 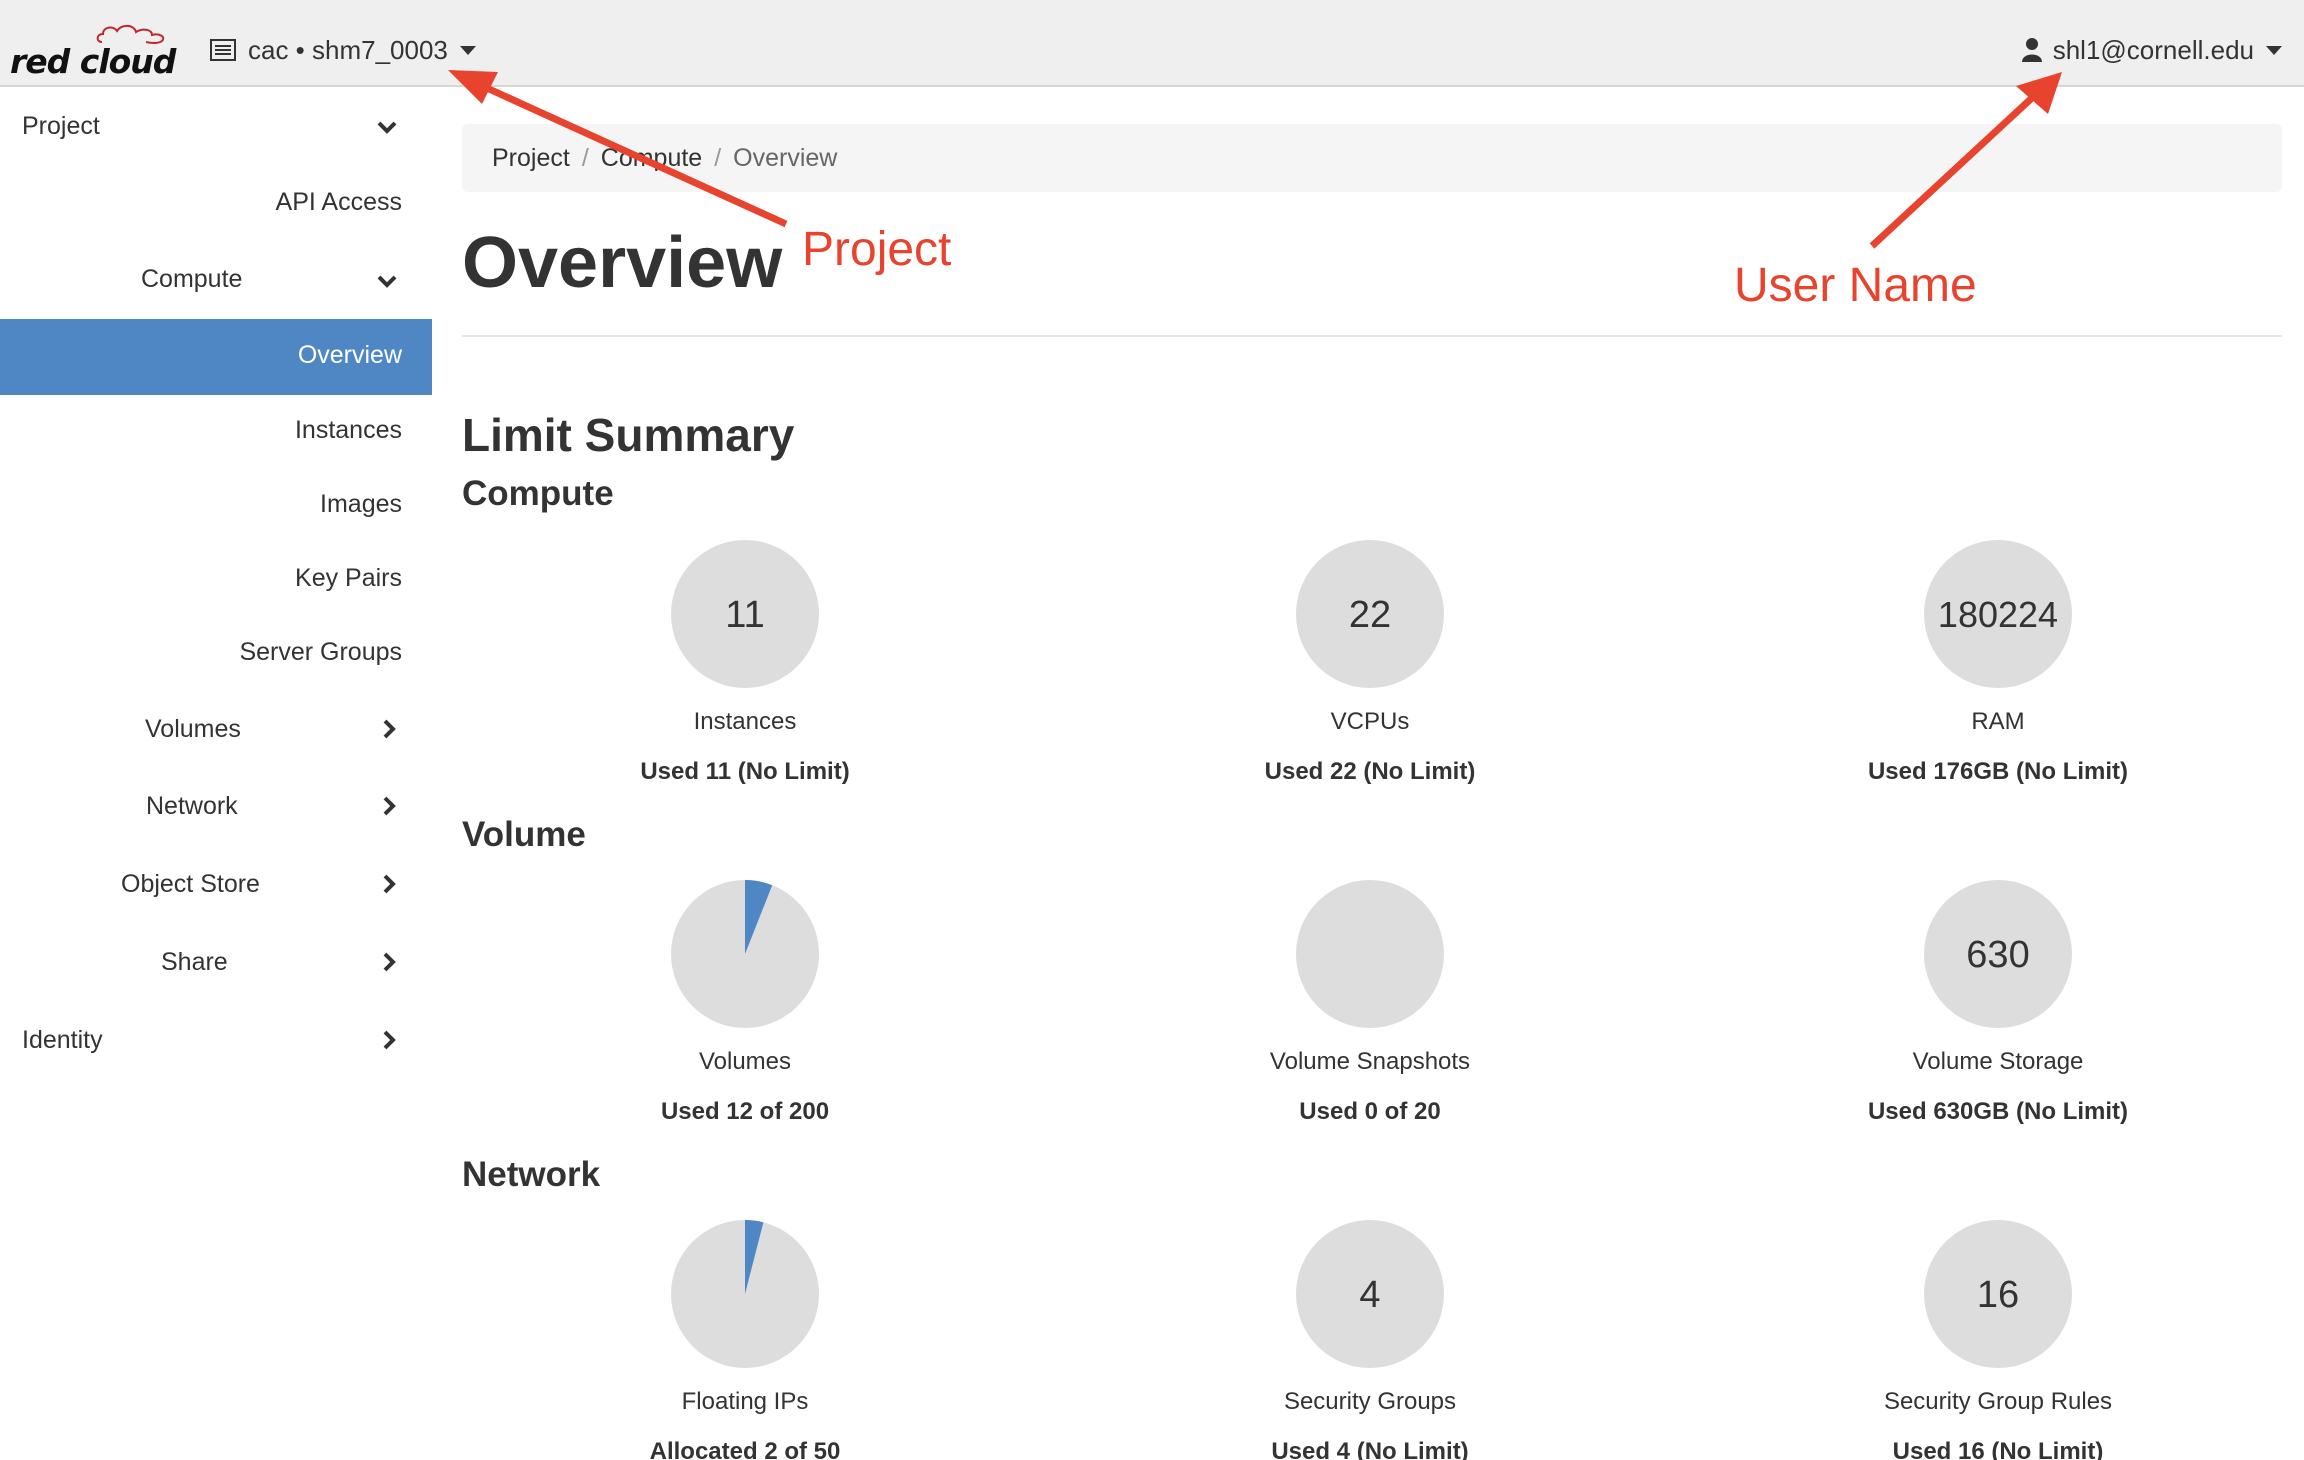 What do you see at coordinates (745, 721) in the screenshot?
I see `chart-label: Instances` at bounding box center [745, 721].